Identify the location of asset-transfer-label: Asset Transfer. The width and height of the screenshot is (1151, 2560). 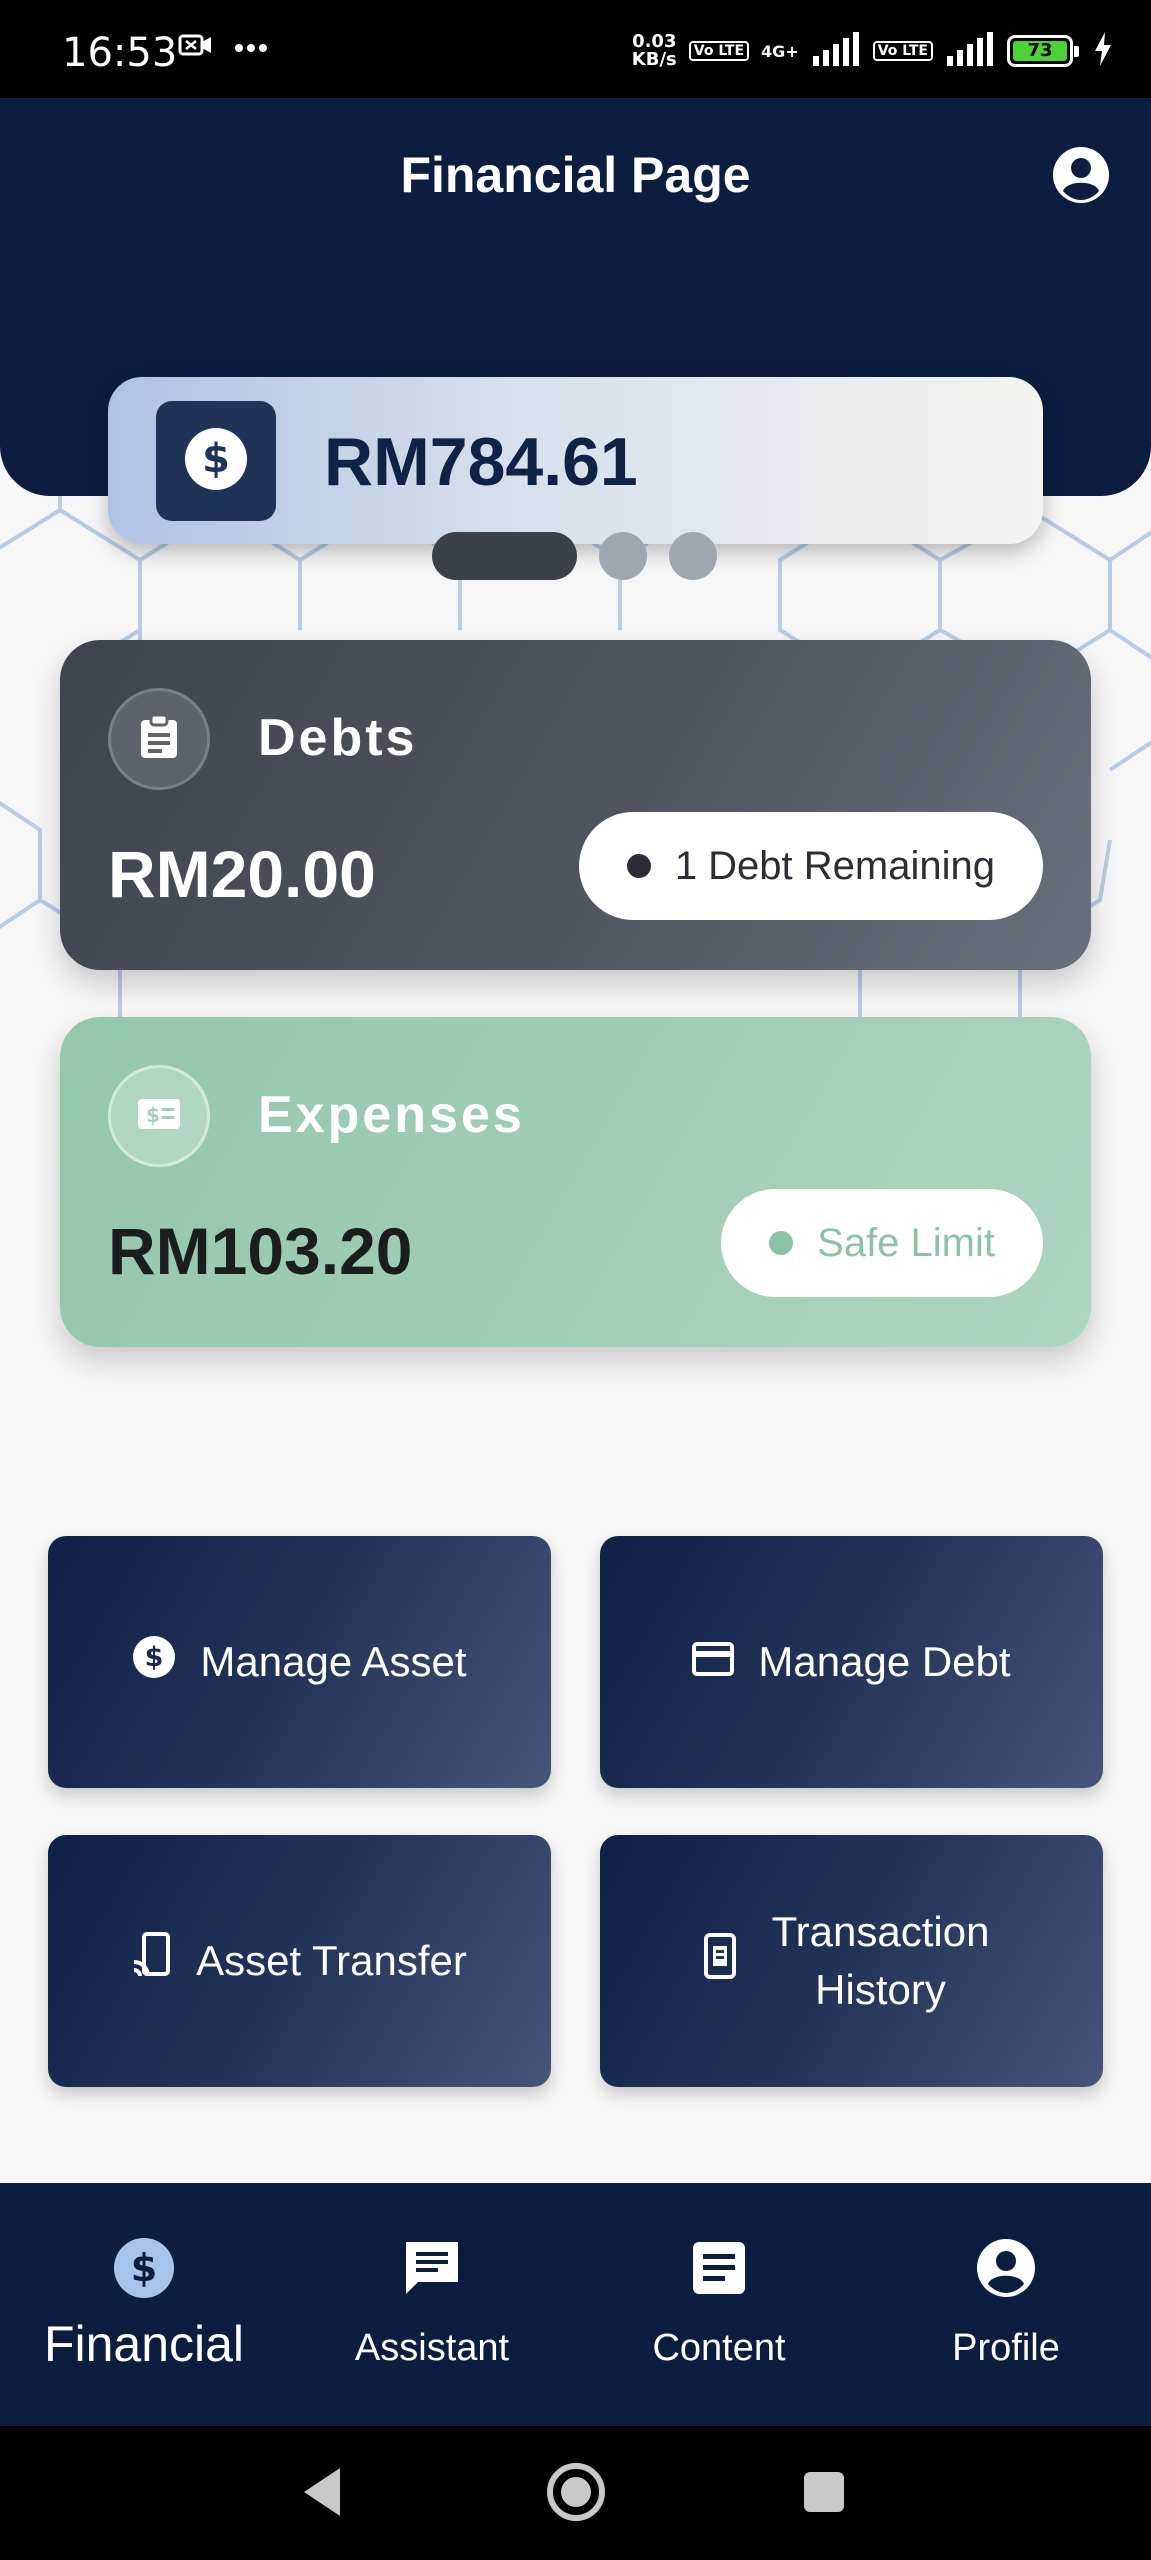
(331, 1960).